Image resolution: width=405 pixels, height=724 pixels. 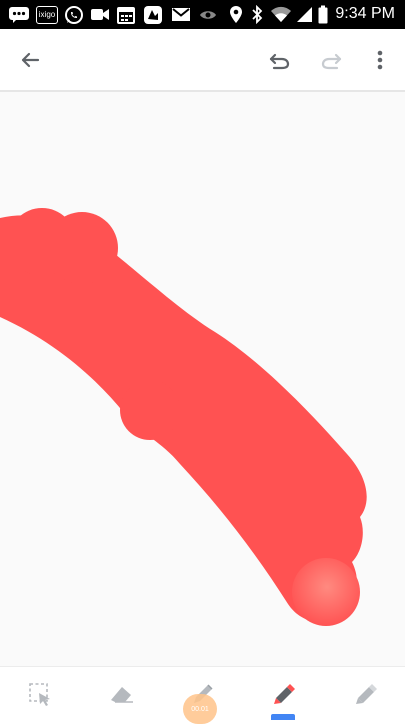 I want to click on status-bar: ixigo 9:34 PM, so click(x=202, y=14).